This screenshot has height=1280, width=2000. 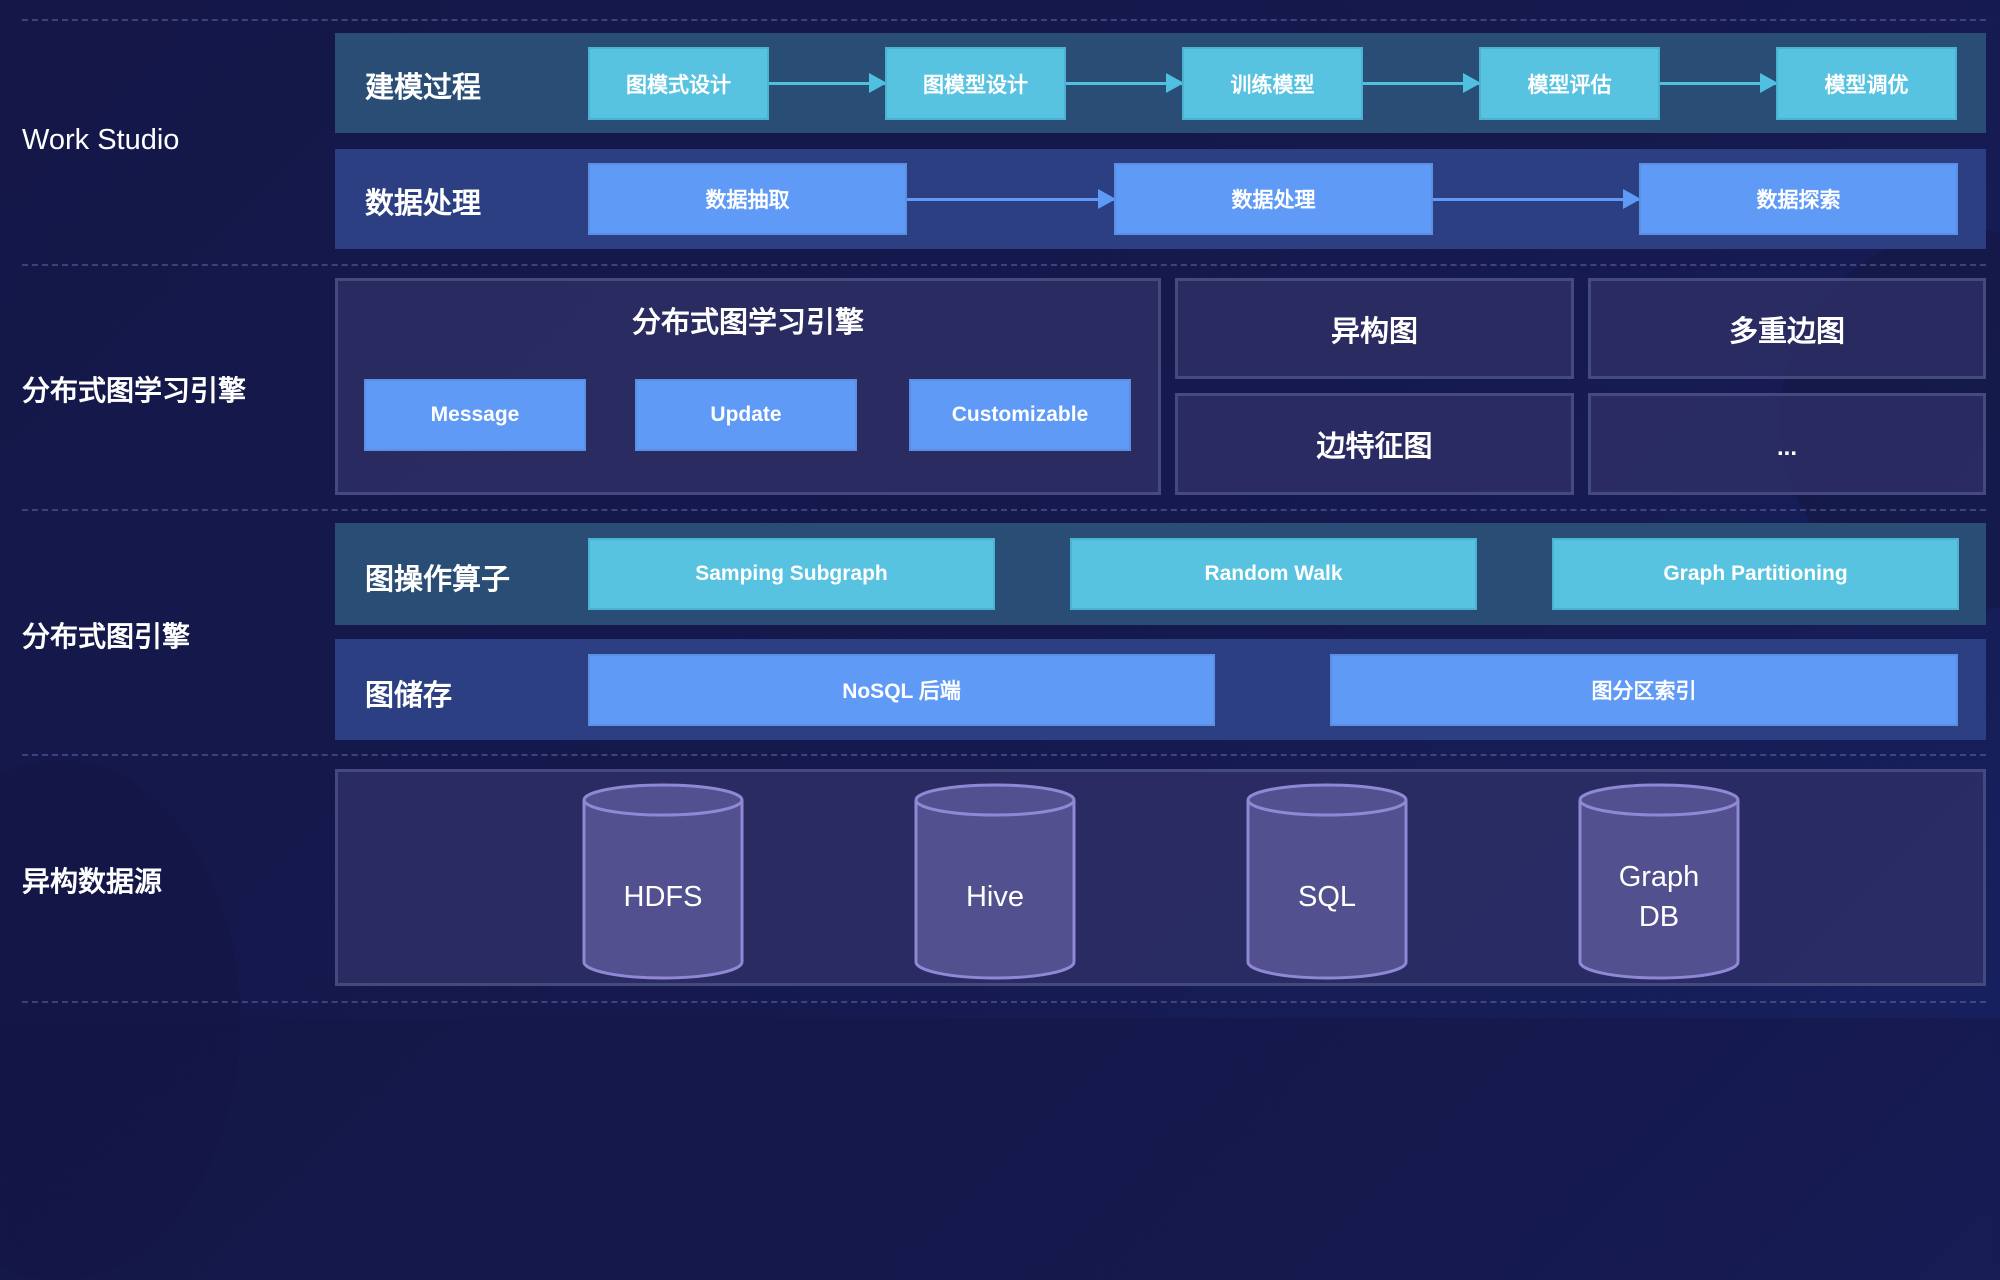 What do you see at coordinates (1374, 447) in the screenshot?
I see `graph-type-label: 边特征图` at bounding box center [1374, 447].